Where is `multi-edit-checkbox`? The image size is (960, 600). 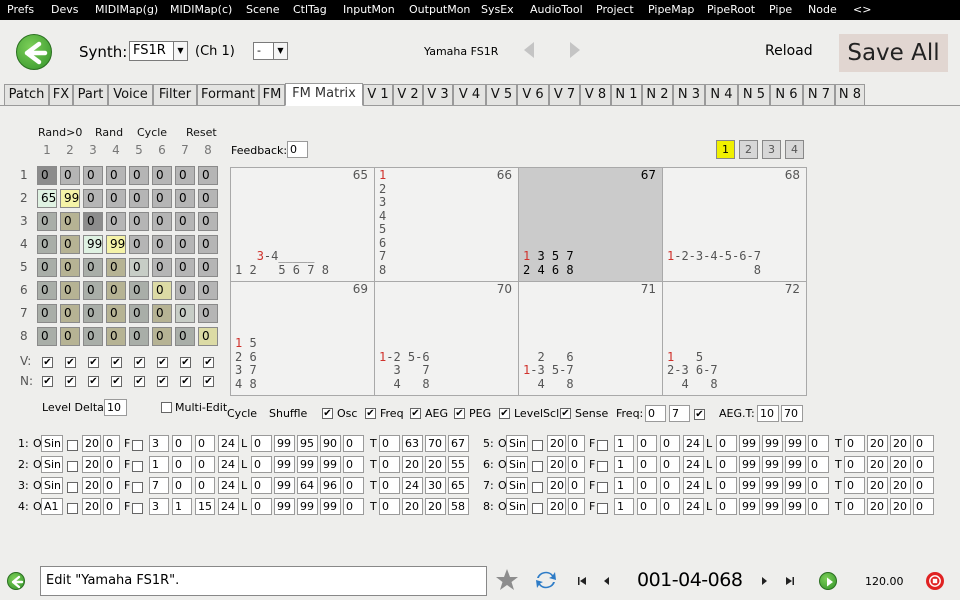 multi-edit-checkbox is located at coordinates (166, 407).